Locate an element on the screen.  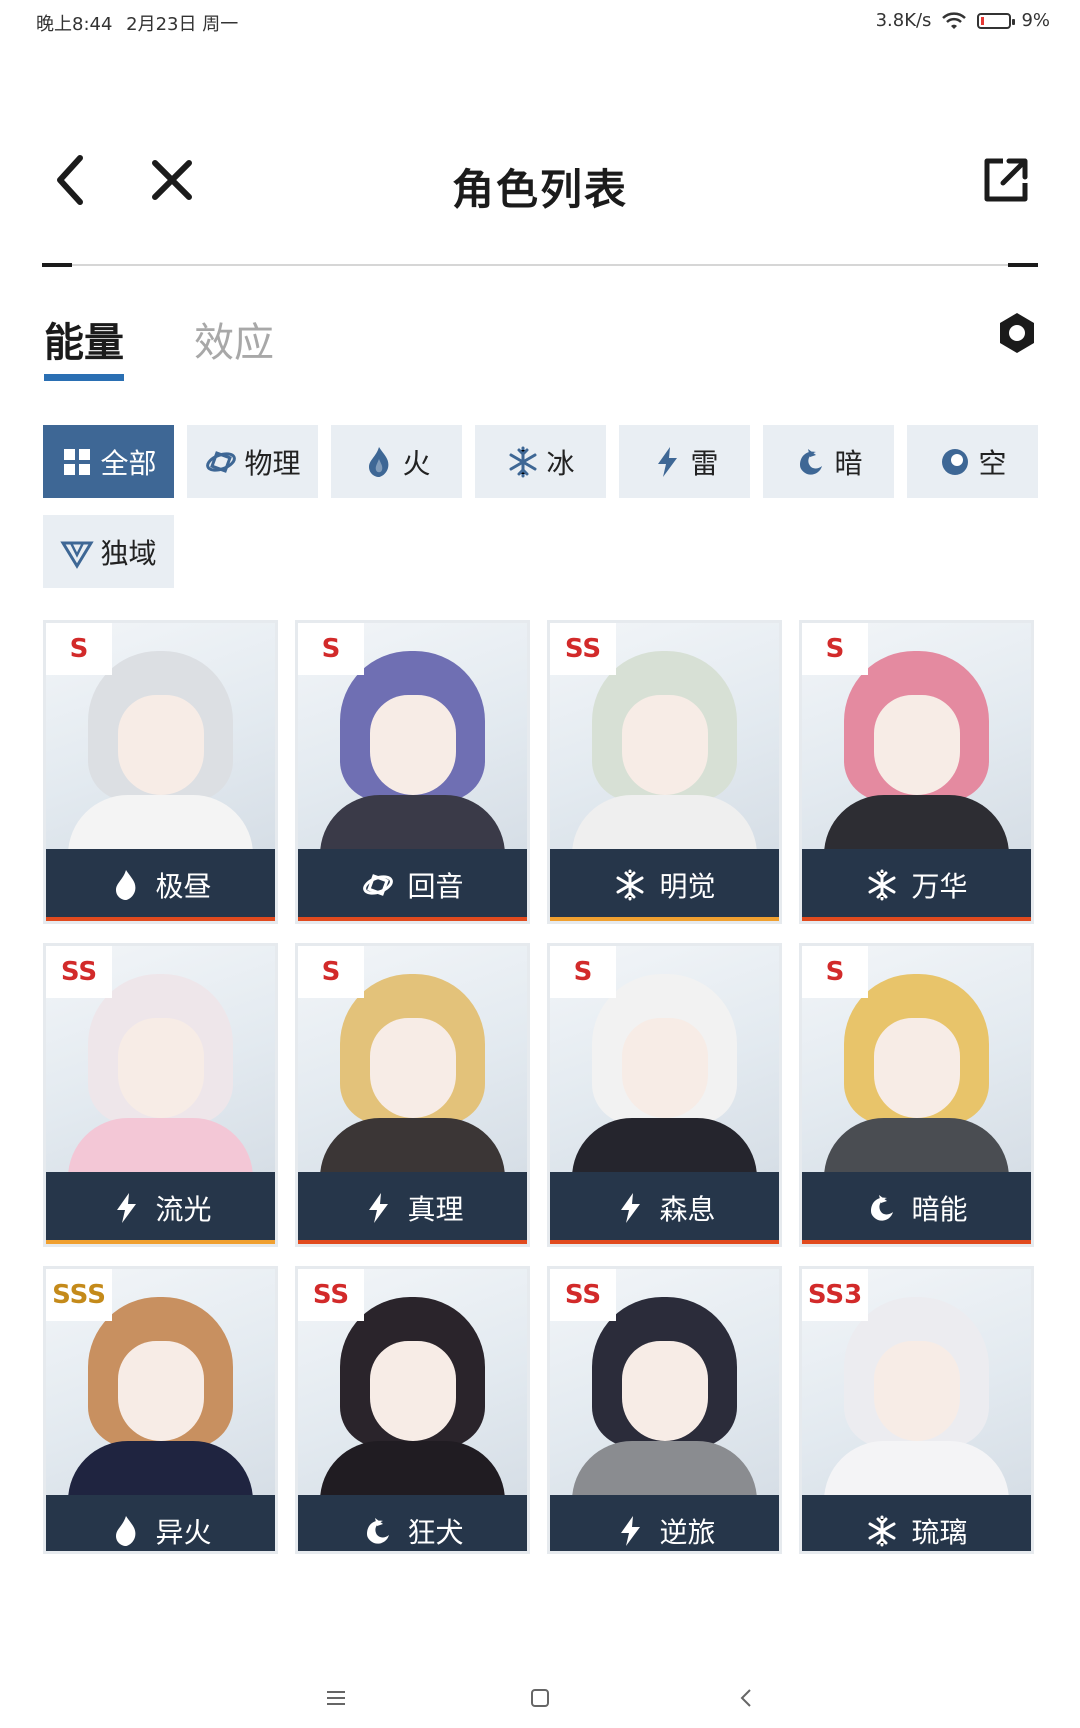
character-namebar: 回音 is located at coordinates (412, 885).